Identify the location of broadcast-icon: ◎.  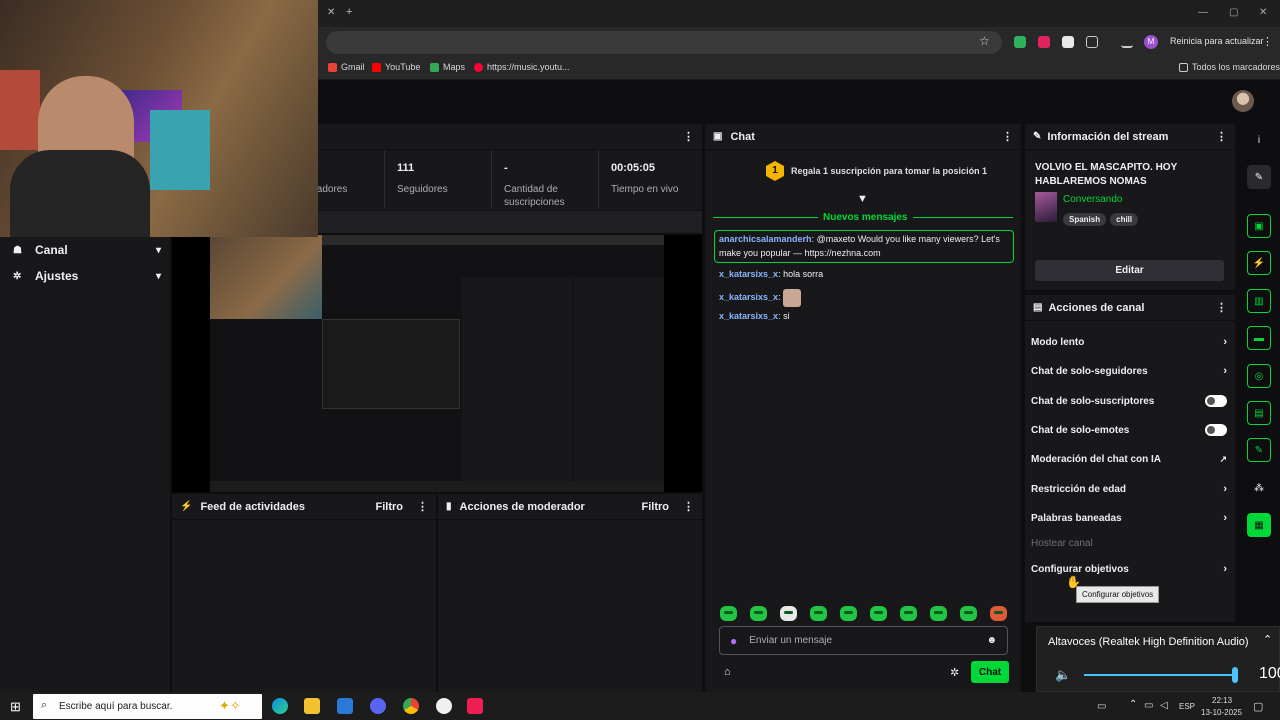
(1259, 376).